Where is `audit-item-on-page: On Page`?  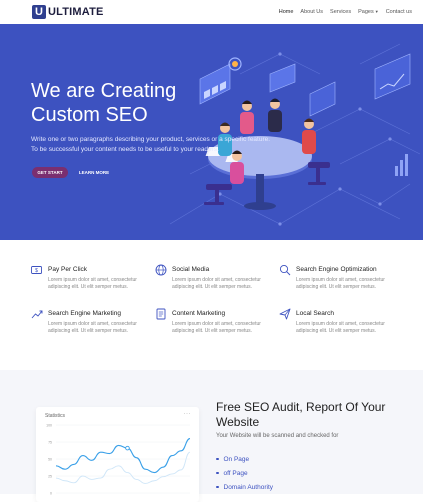 audit-item-on-page: On Page is located at coordinates (244, 459).